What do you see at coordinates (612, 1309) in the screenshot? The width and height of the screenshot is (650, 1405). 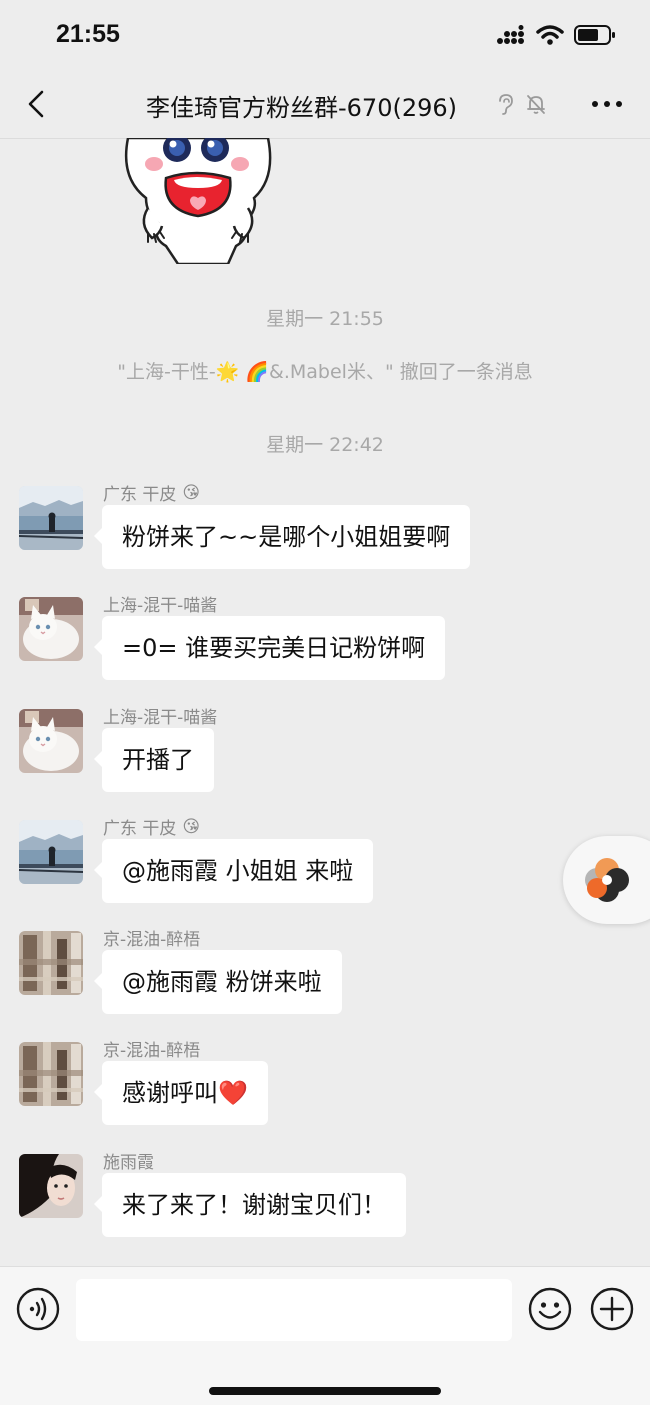 I see `more-actions-plus-button` at bounding box center [612, 1309].